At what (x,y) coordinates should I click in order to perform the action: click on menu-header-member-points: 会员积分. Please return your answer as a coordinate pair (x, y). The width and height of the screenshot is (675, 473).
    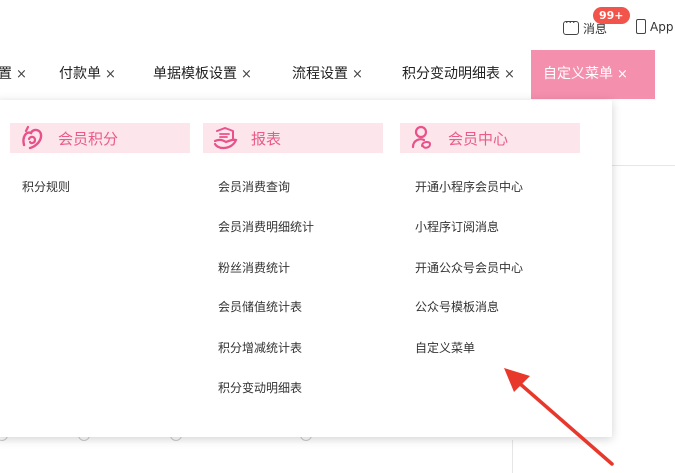
    Looking at the image, I should click on (100, 138).